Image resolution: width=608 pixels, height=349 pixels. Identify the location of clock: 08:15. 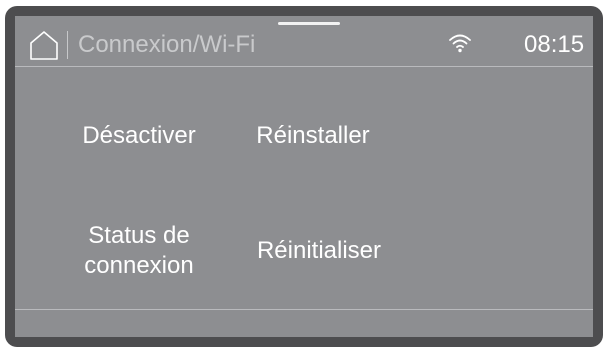
(554, 44).